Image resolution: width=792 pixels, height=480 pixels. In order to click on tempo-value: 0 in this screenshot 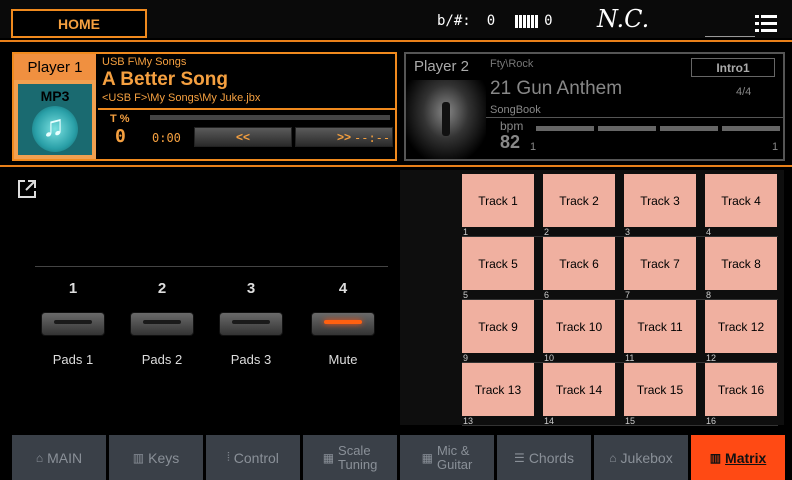, I will do `click(120, 136)`.